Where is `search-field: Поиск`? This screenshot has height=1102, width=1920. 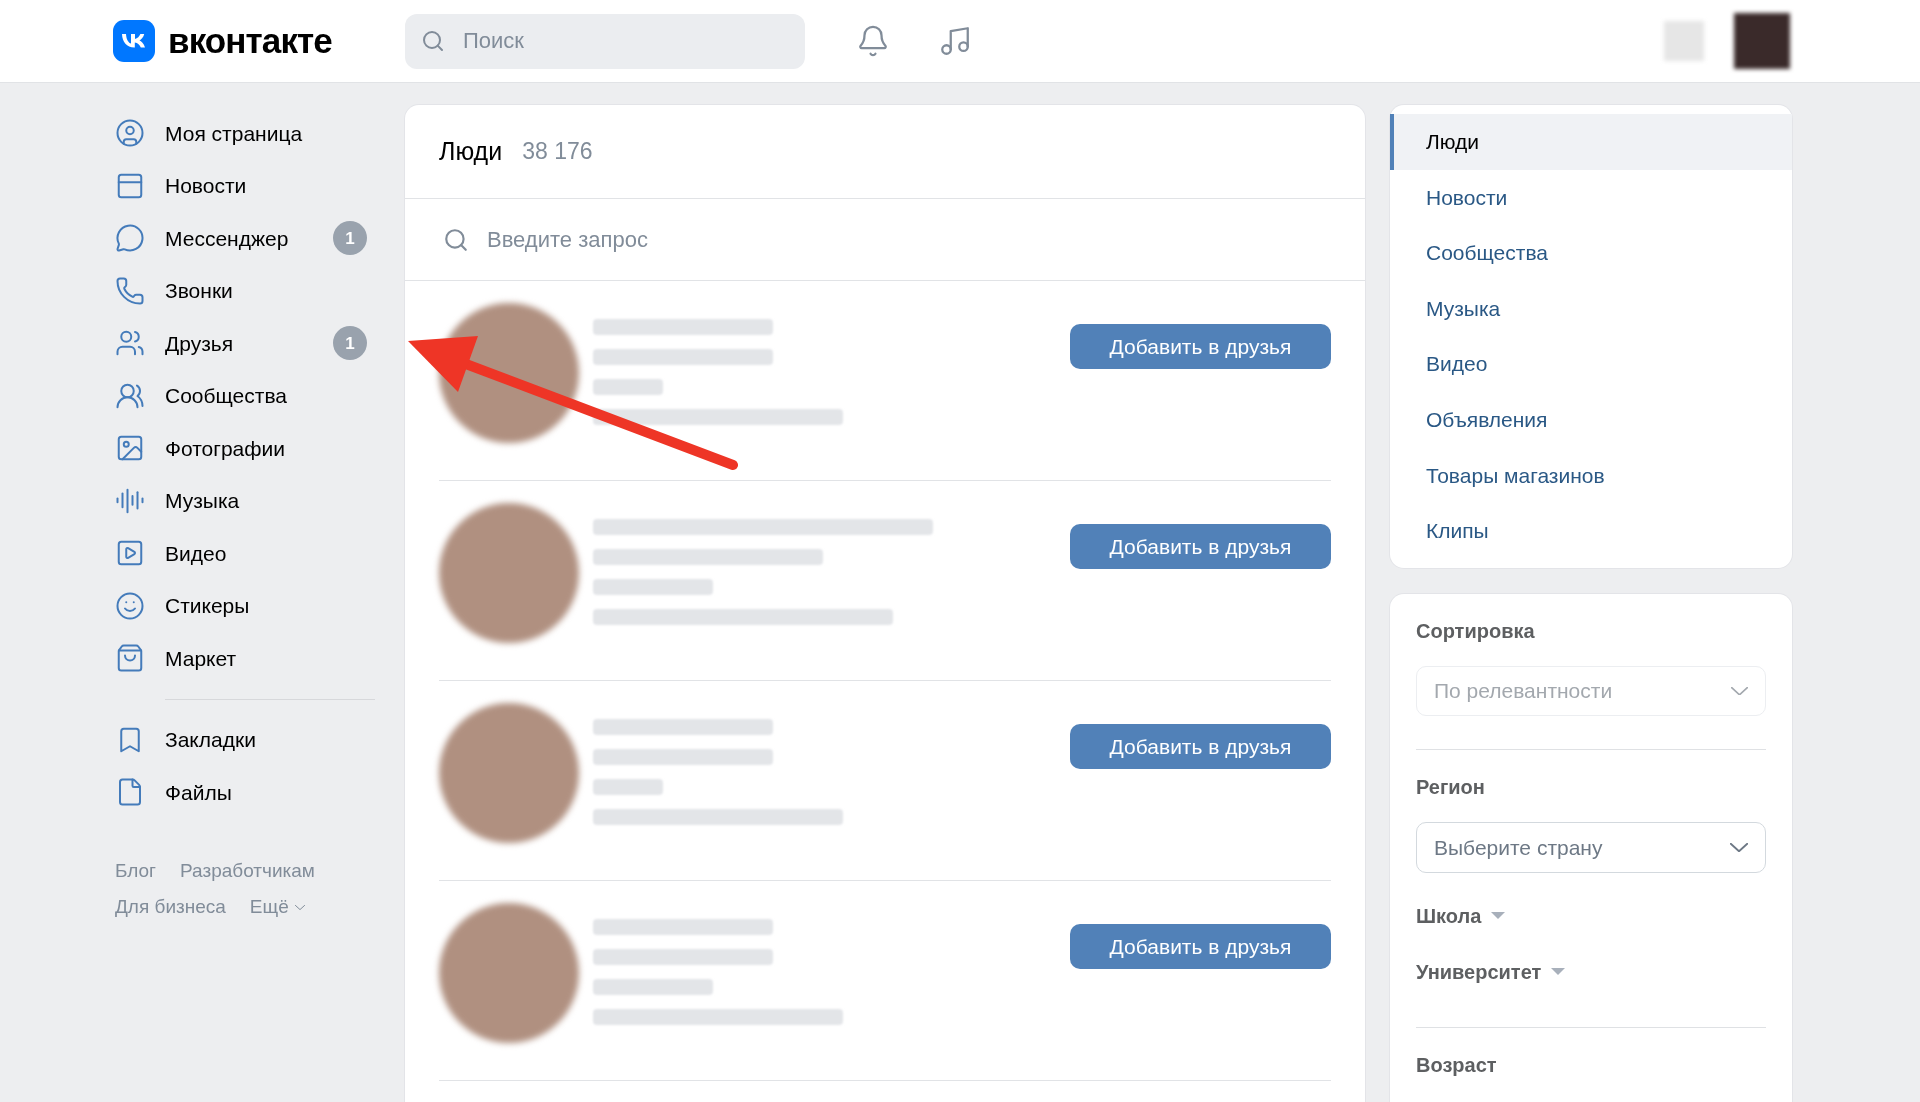
search-field: Поиск is located at coordinates (605, 41).